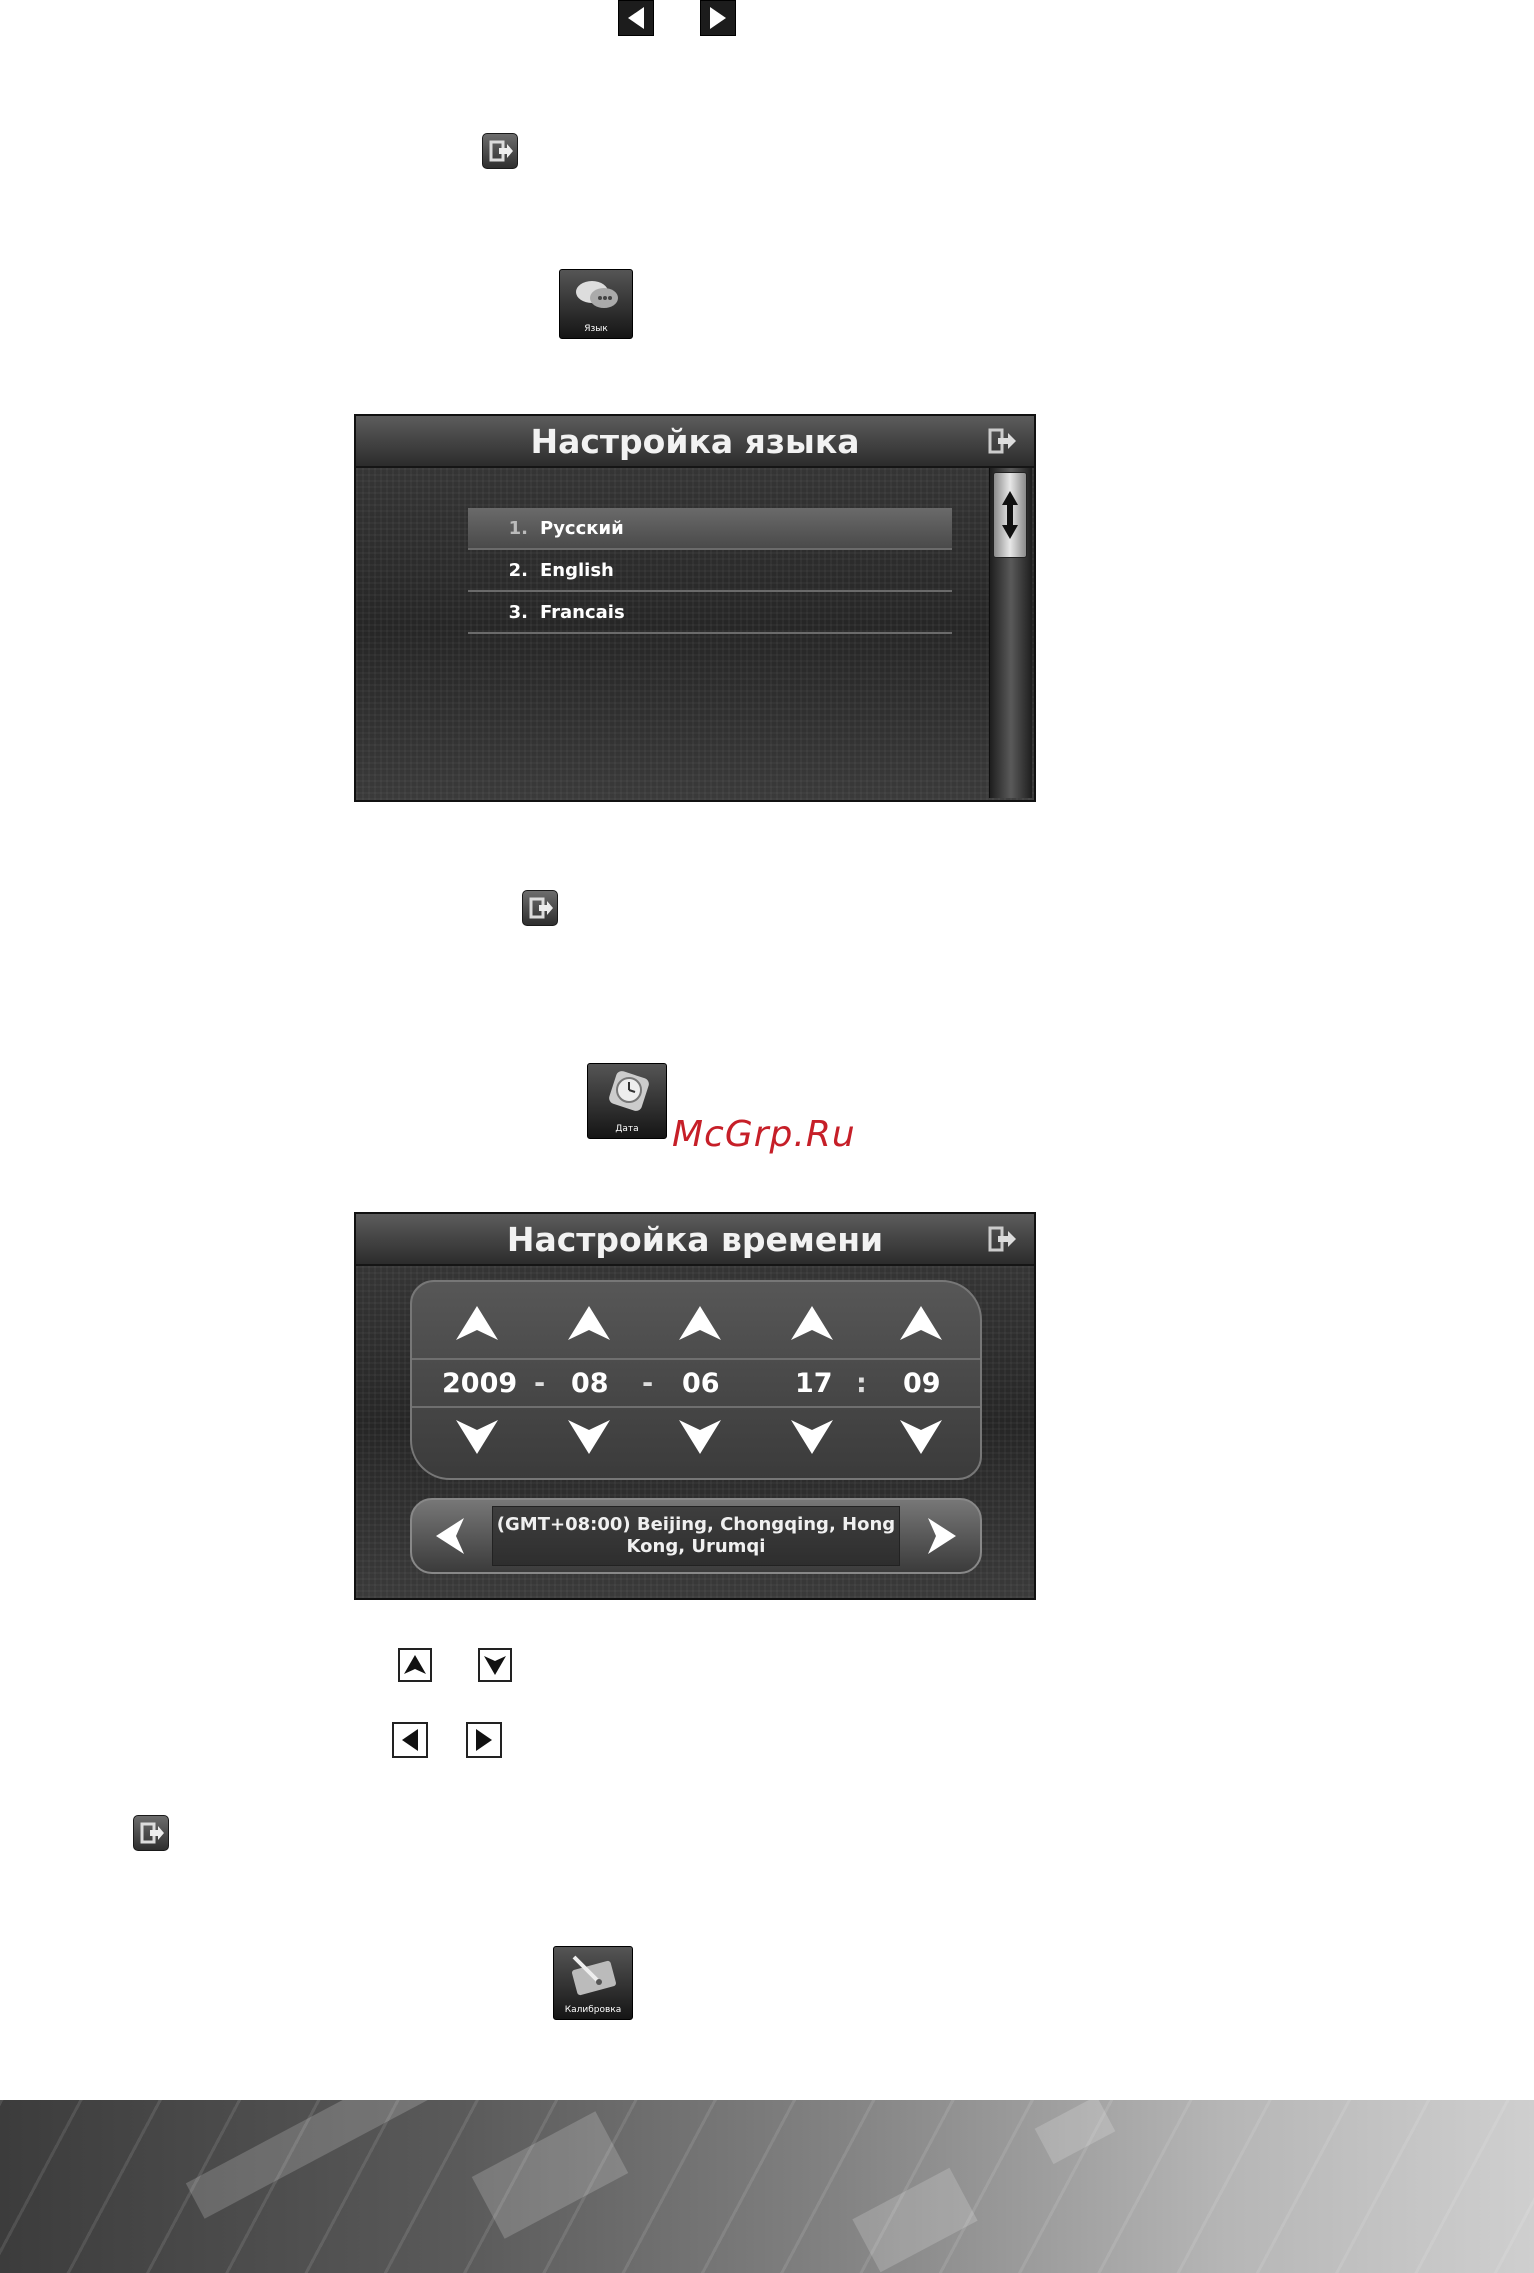 The height and width of the screenshot is (2273, 1534). What do you see at coordinates (477, 1437) in the screenshot?
I see `year-down-arrow-icon` at bounding box center [477, 1437].